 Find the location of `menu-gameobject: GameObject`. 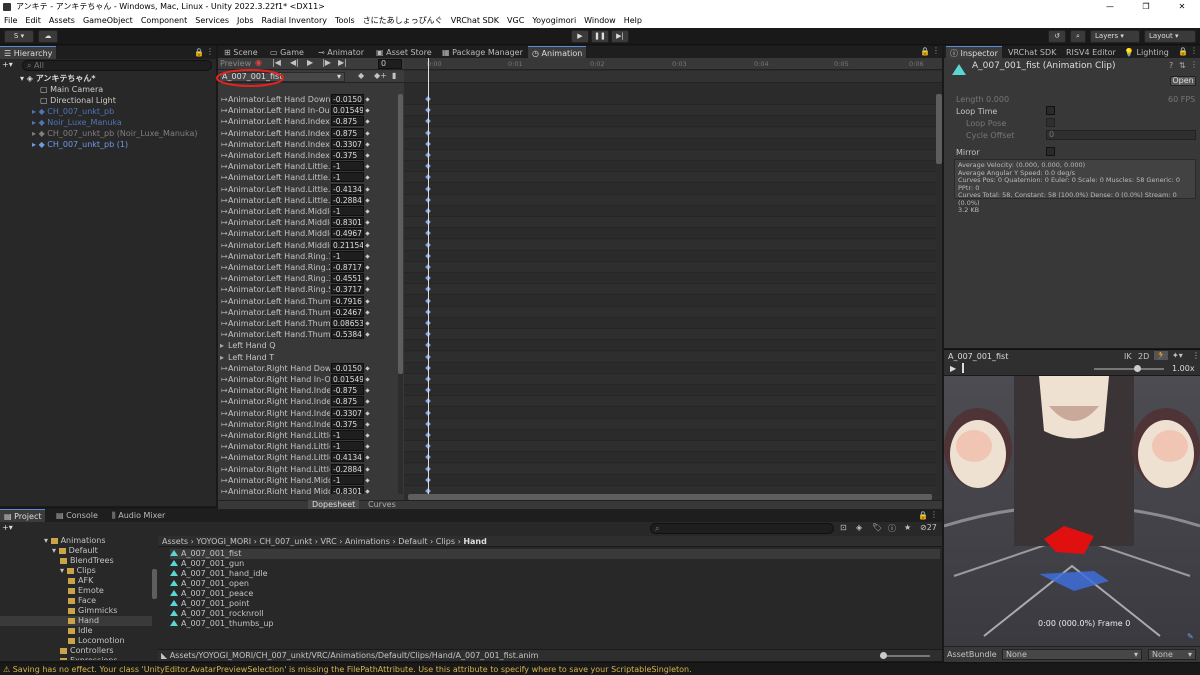

menu-gameobject: GameObject is located at coordinates (108, 20).